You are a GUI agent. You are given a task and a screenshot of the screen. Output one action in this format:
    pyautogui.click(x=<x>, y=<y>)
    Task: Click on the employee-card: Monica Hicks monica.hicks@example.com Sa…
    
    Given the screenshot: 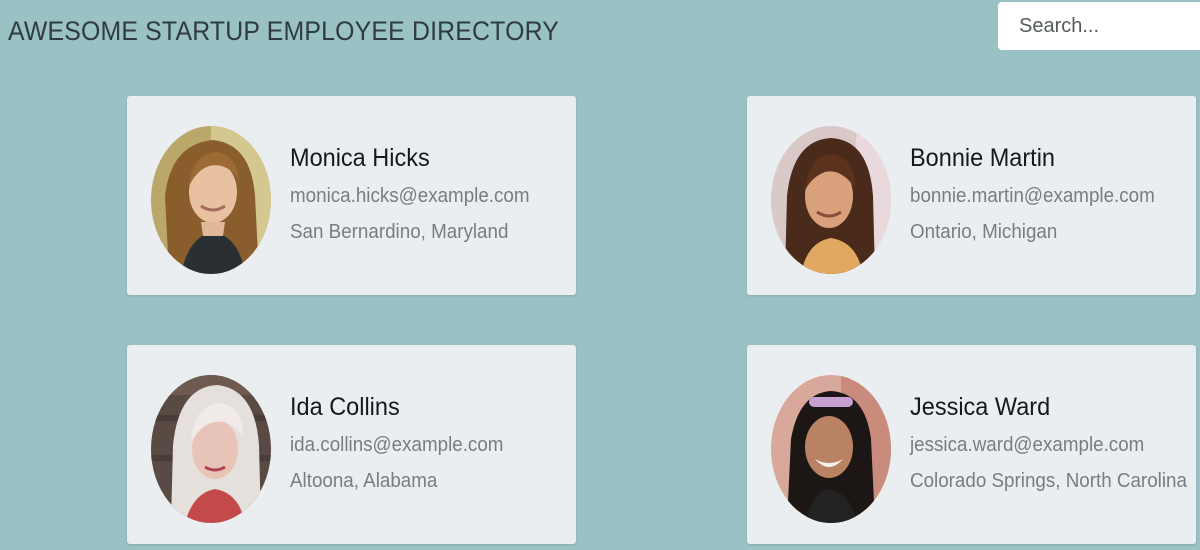 What is the action you would take?
    pyautogui.click(x=351, y=195)
    